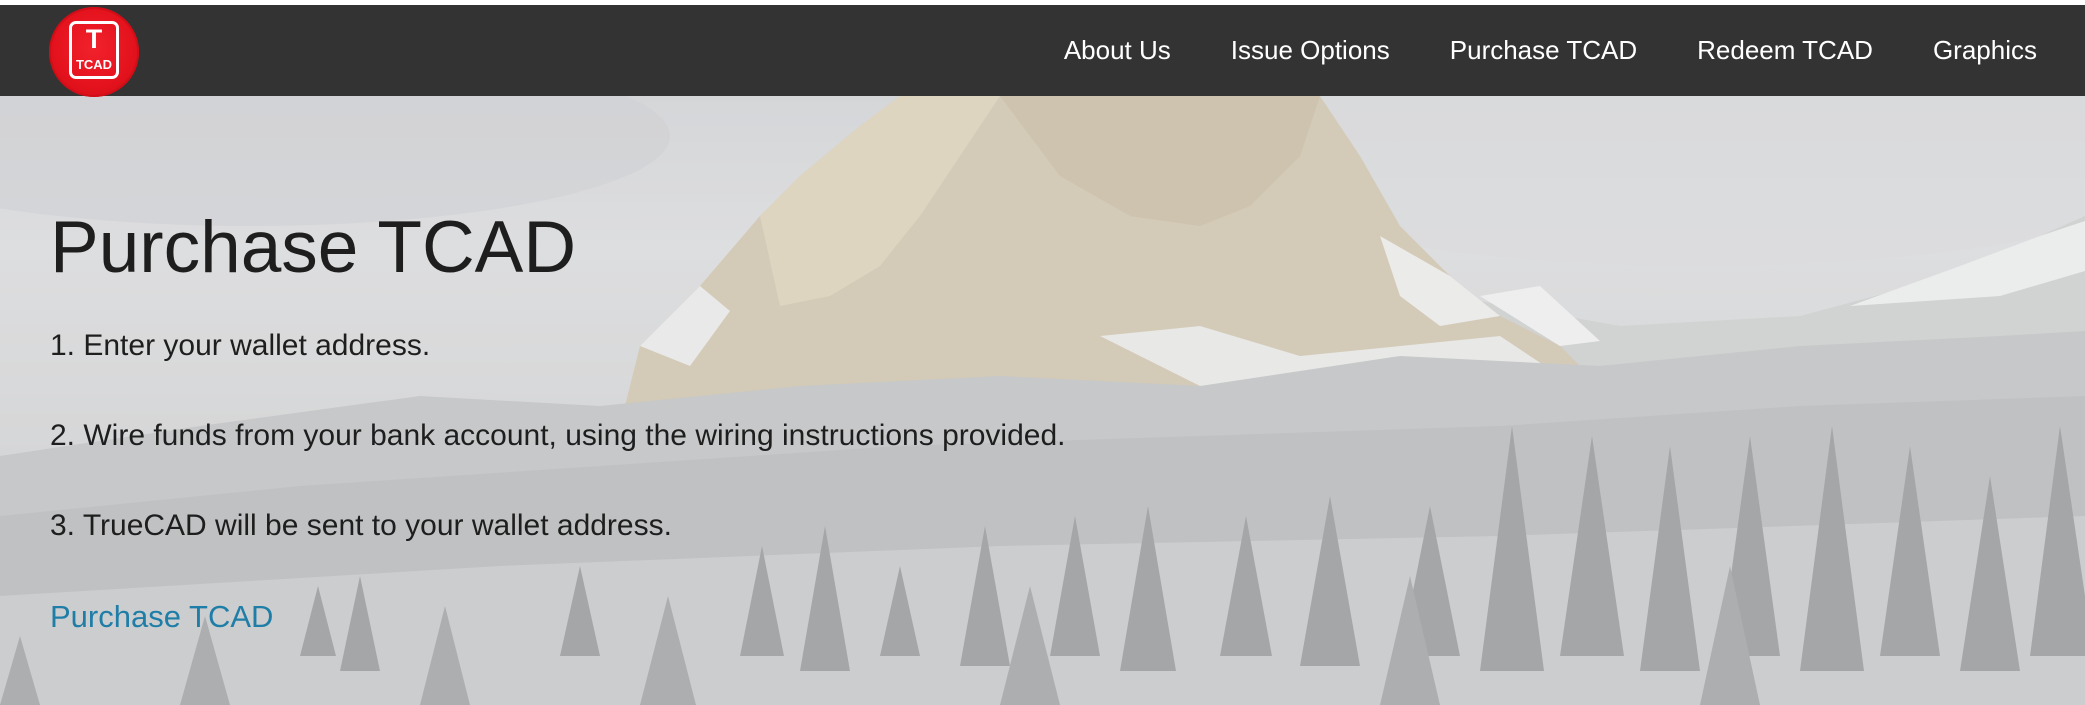 The width and height of the screenshot is (2085, 705). Describe the element at coordinates (313, 247) in the screenshot. I see `page-title: Purchase TCAD` at that location.